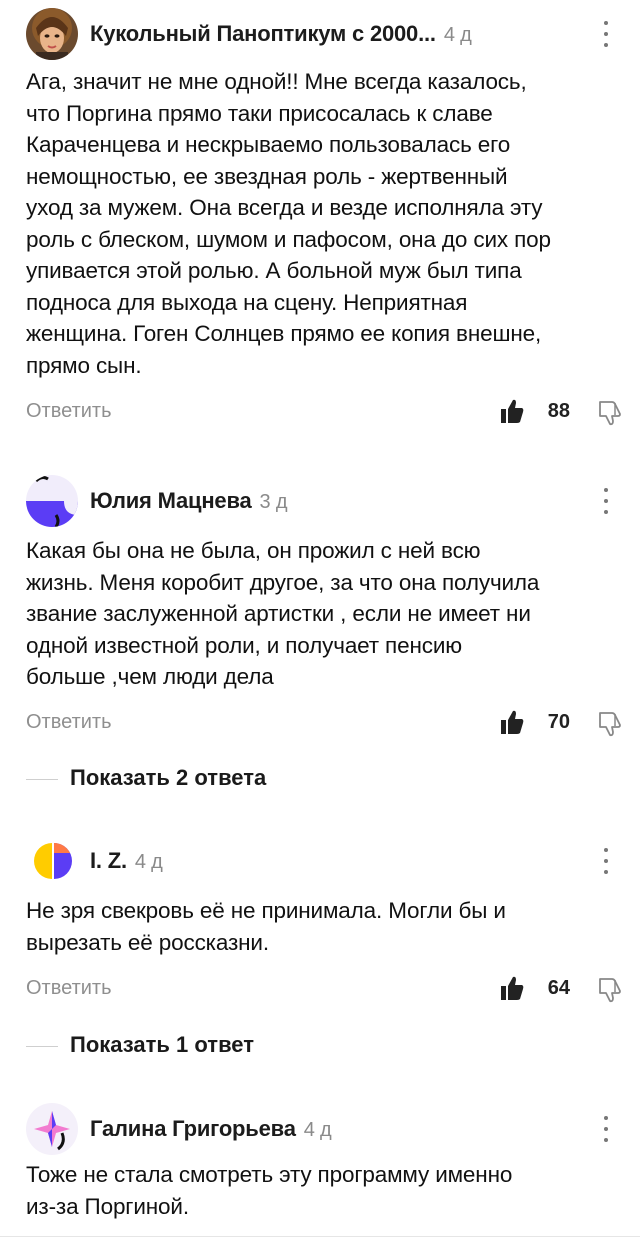 The image size is (640, 1240). I want to click on comment-header: Галина Григорьева 4 д, so click(321, 1129).